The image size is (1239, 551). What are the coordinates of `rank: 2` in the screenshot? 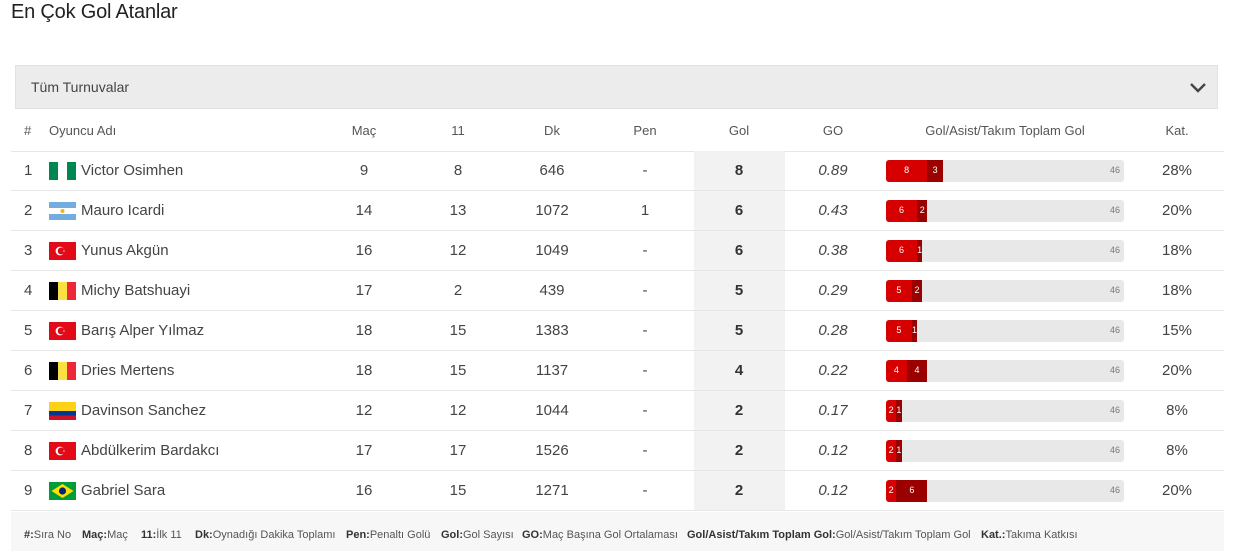 It's located at (28, 210).